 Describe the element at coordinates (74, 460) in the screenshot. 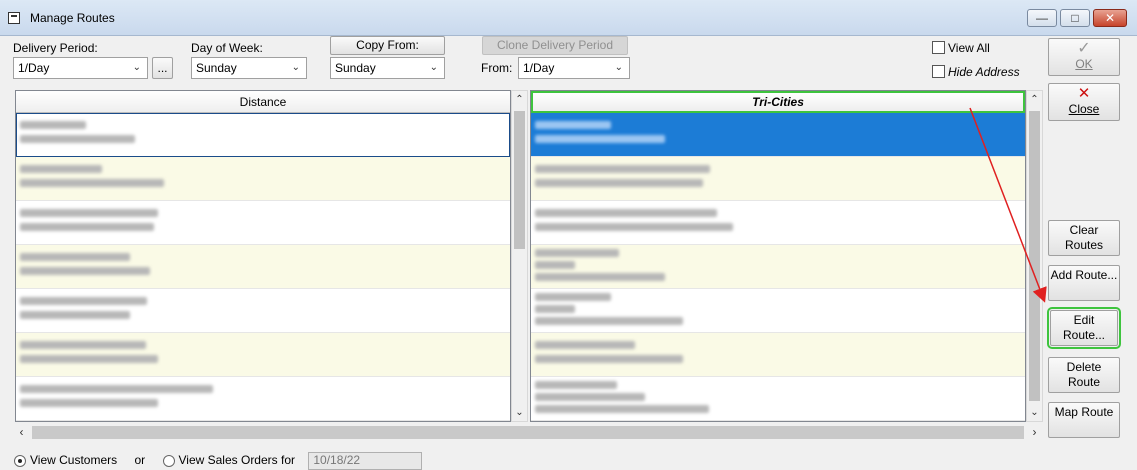

I see `view-customers-label: View Customers` at that location.